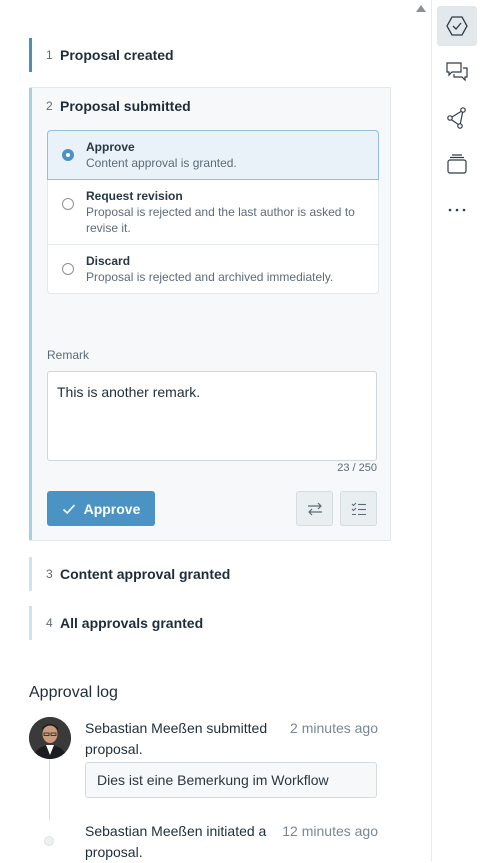 The image size is (481, 863). I want to click on more-icon, so click(457, 210).